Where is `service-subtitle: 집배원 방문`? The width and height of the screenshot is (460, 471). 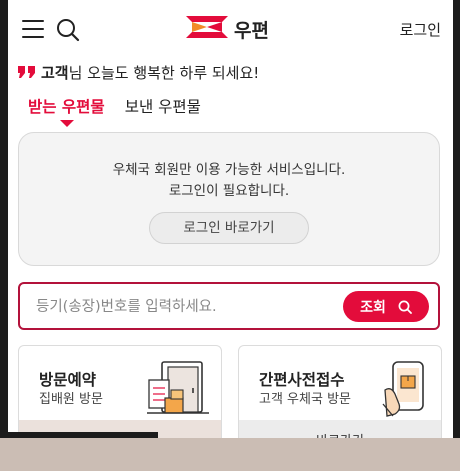
service-subtitle: 집배원 방문 is located at coordinates (71, 399).